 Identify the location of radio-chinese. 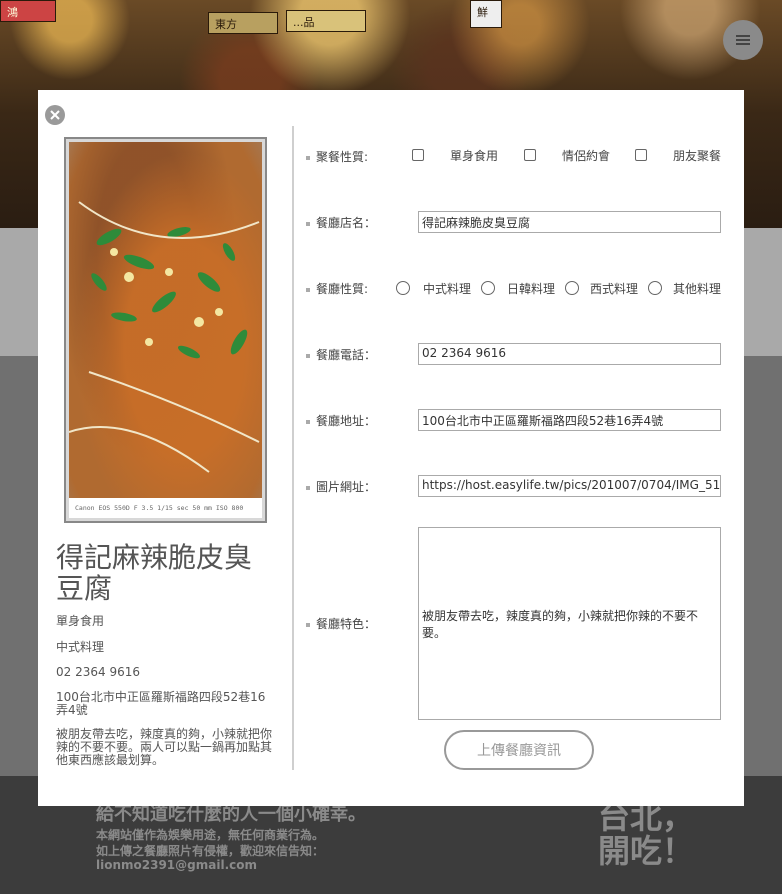
(403, 288).